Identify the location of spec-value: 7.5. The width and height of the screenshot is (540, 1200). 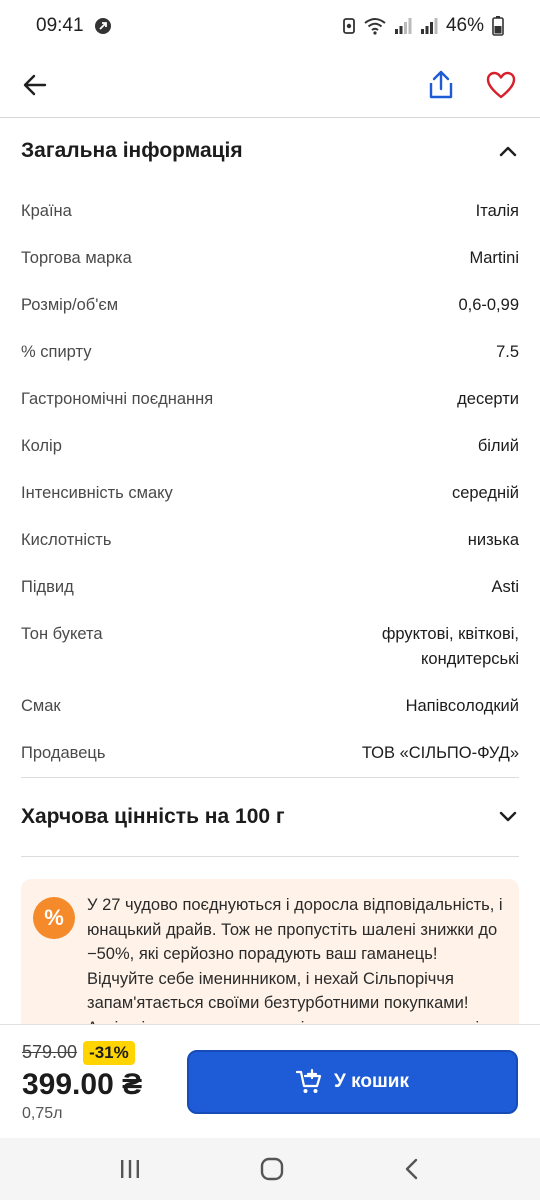
(507, 352).